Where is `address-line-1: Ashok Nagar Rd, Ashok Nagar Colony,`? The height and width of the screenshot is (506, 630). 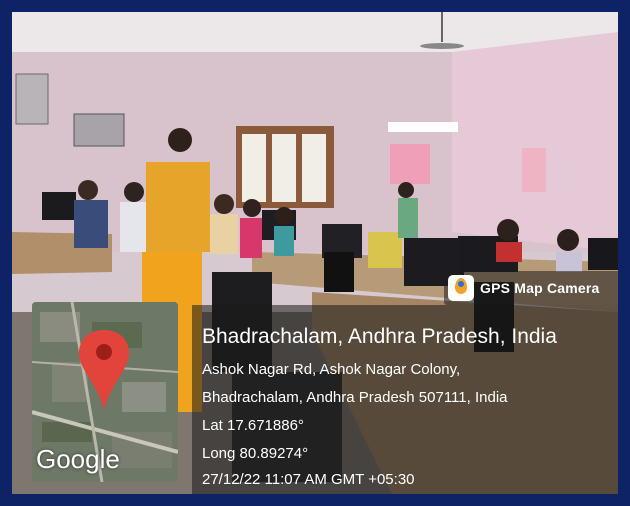 address-line-1: Ashok Nagar Rd, Ashok Nagar Colony, is located at coordinates (331, 369).